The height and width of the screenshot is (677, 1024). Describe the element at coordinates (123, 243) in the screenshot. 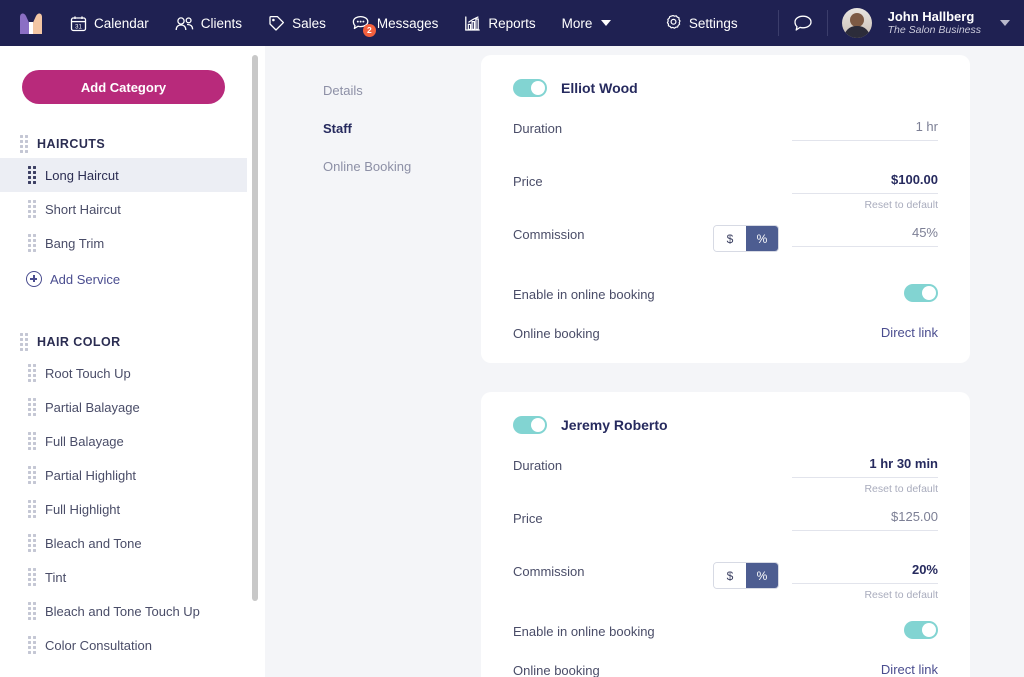

I see `sidebar-item-bang-trim: Bang Trim` at that location.